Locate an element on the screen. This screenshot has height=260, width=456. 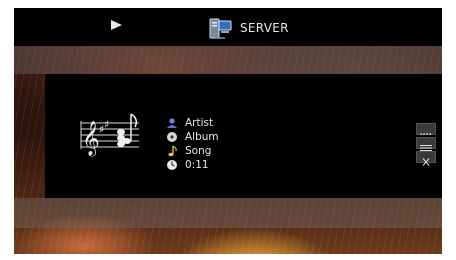
source-label: SERVER is located at coordinates (264, 28).